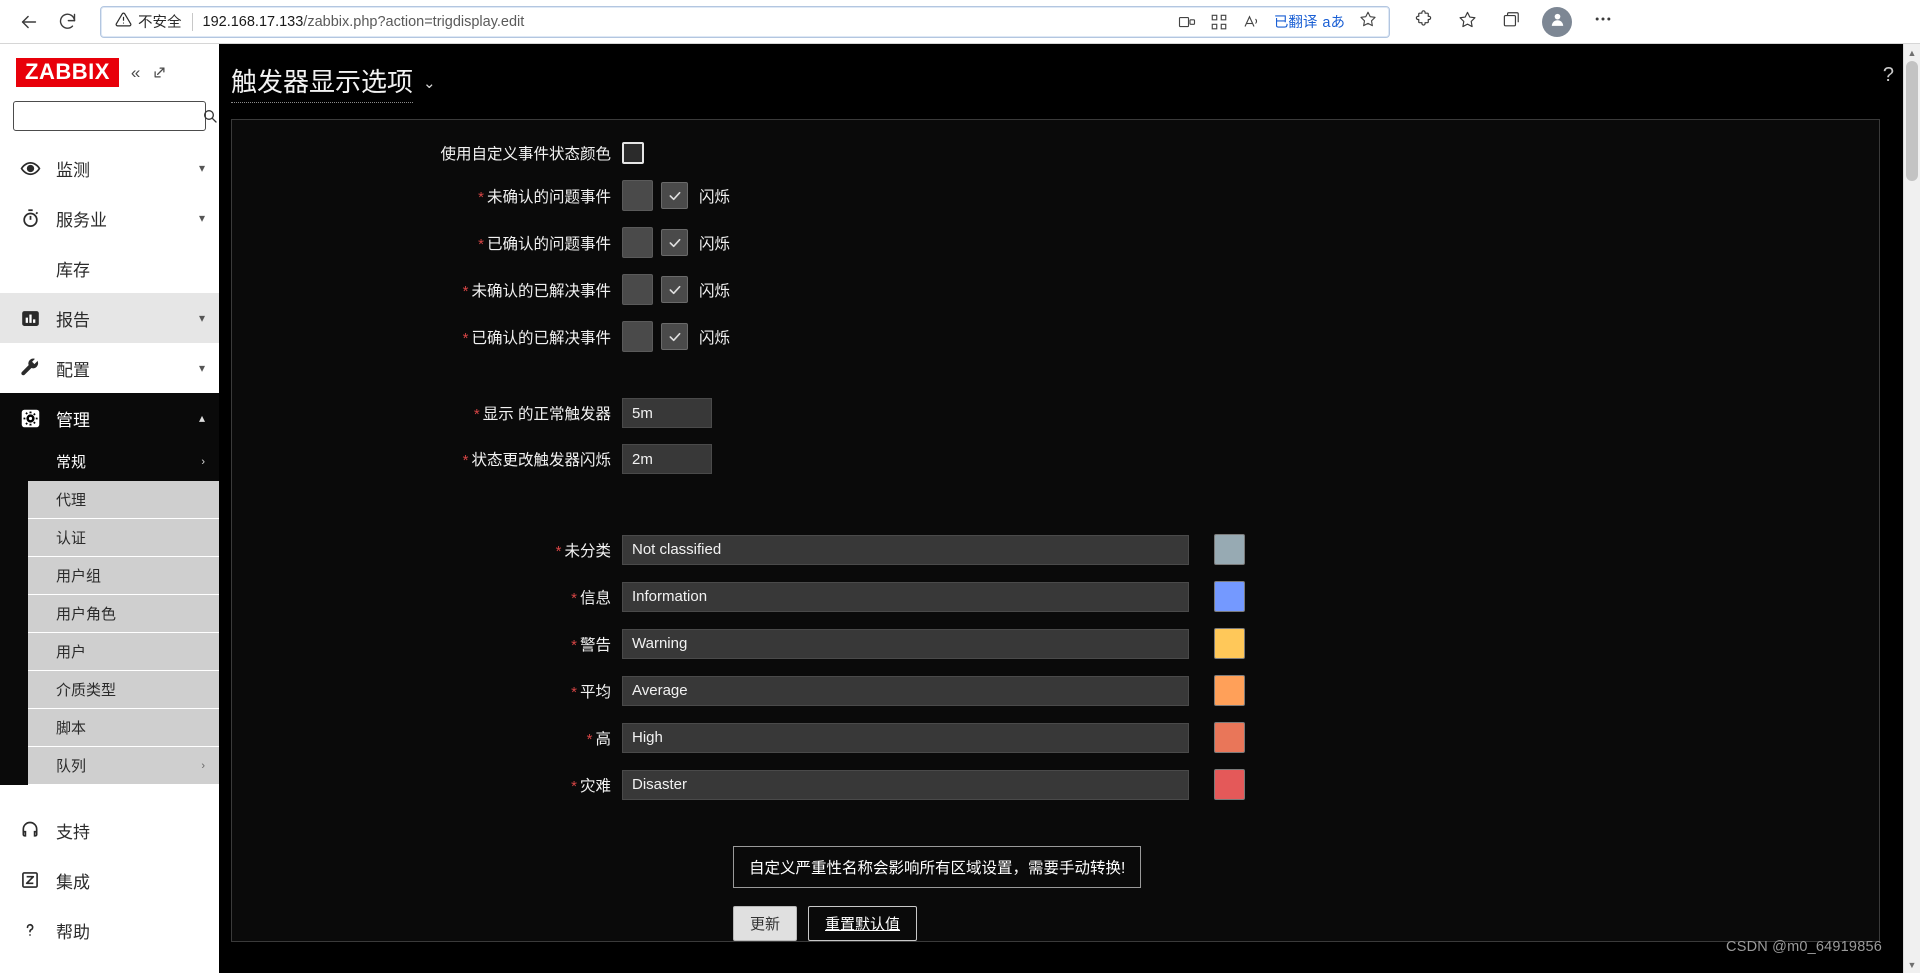 This screenshot has width=1920, height=973. Describe the element at coordinates (427, 196) in the screenshot. I see `field-label: * 未确认的问题事件` at that location.